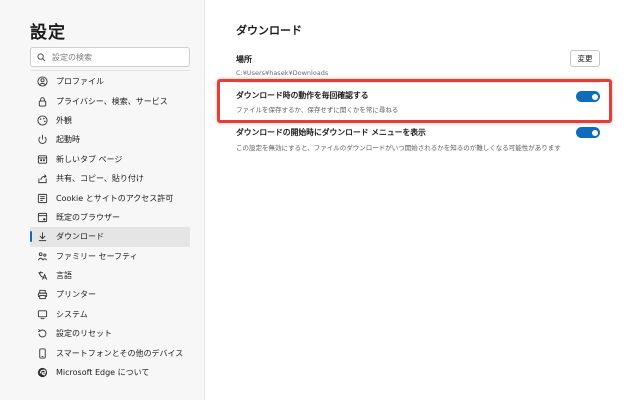  I want to click on sidebar-item-printers: プリンター, so click(110, 294).